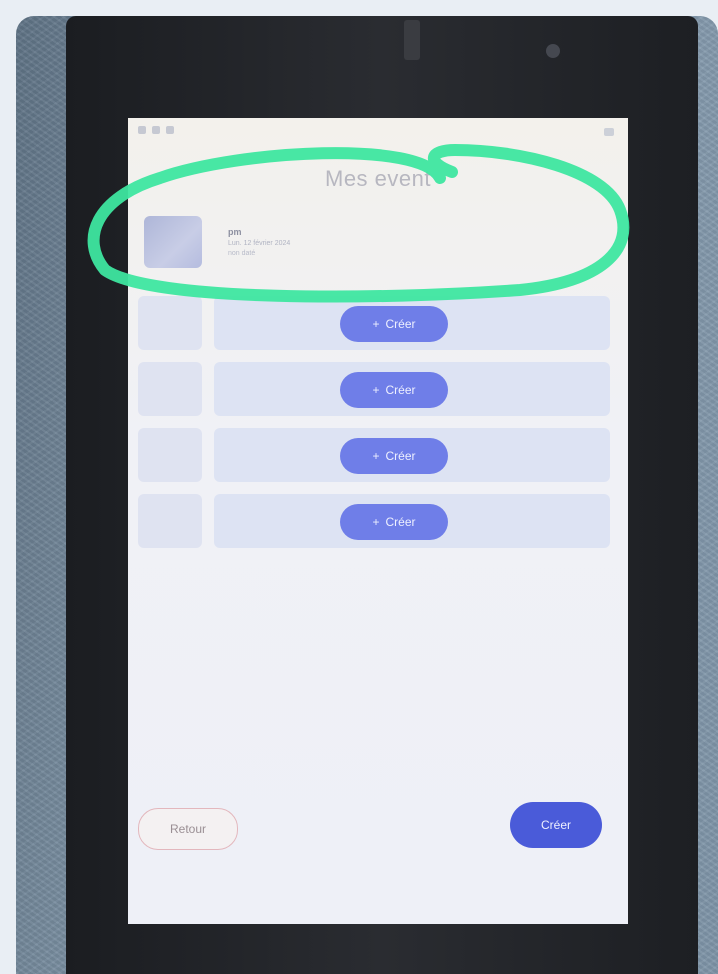 Image resolution: width=718 pixels, height=974 pixels. I want to click on event-name: pm, so click(235, 232).